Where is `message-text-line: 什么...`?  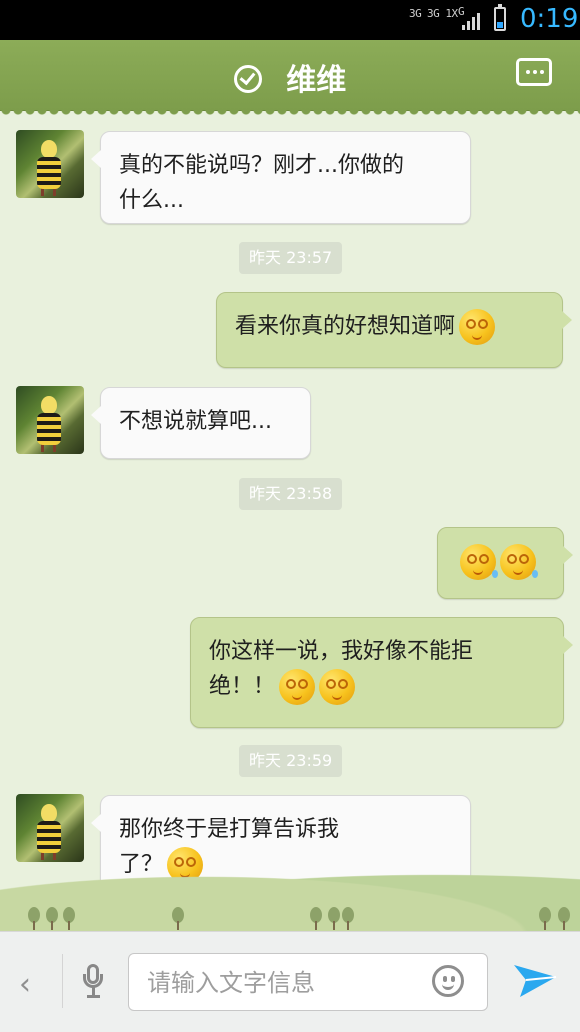 message-text-line: 什么... is located at coordinates (151, 200).